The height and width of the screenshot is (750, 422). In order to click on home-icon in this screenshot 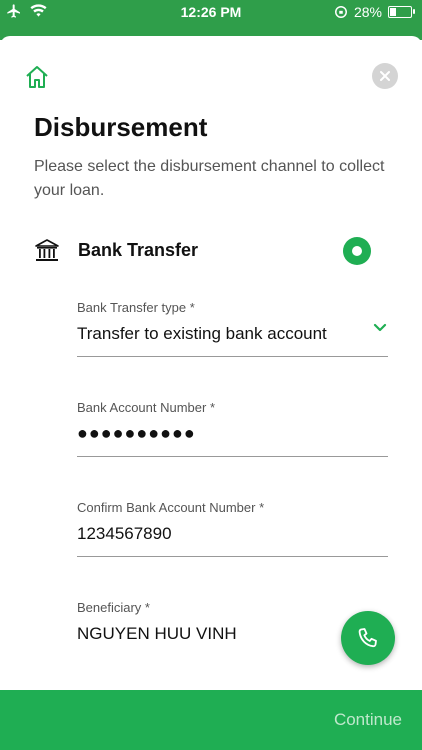, I will do `click(37, 77)`.